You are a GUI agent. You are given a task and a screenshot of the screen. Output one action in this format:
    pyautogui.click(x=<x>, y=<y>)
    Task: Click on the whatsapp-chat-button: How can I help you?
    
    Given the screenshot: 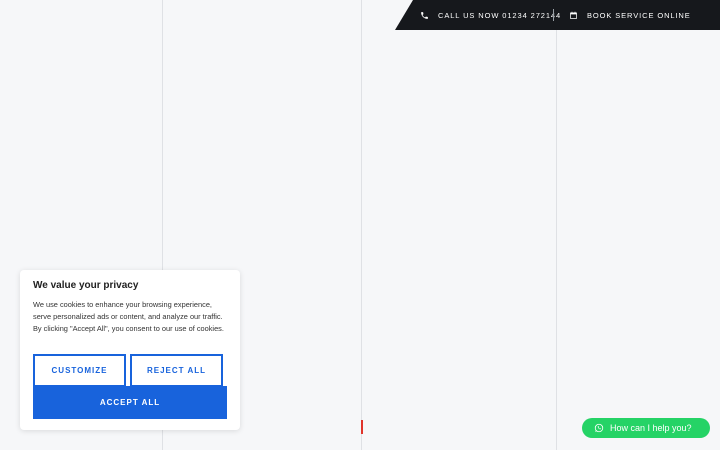 What is the action you would take?
    pyautogui.click(x=646, y=428)
    